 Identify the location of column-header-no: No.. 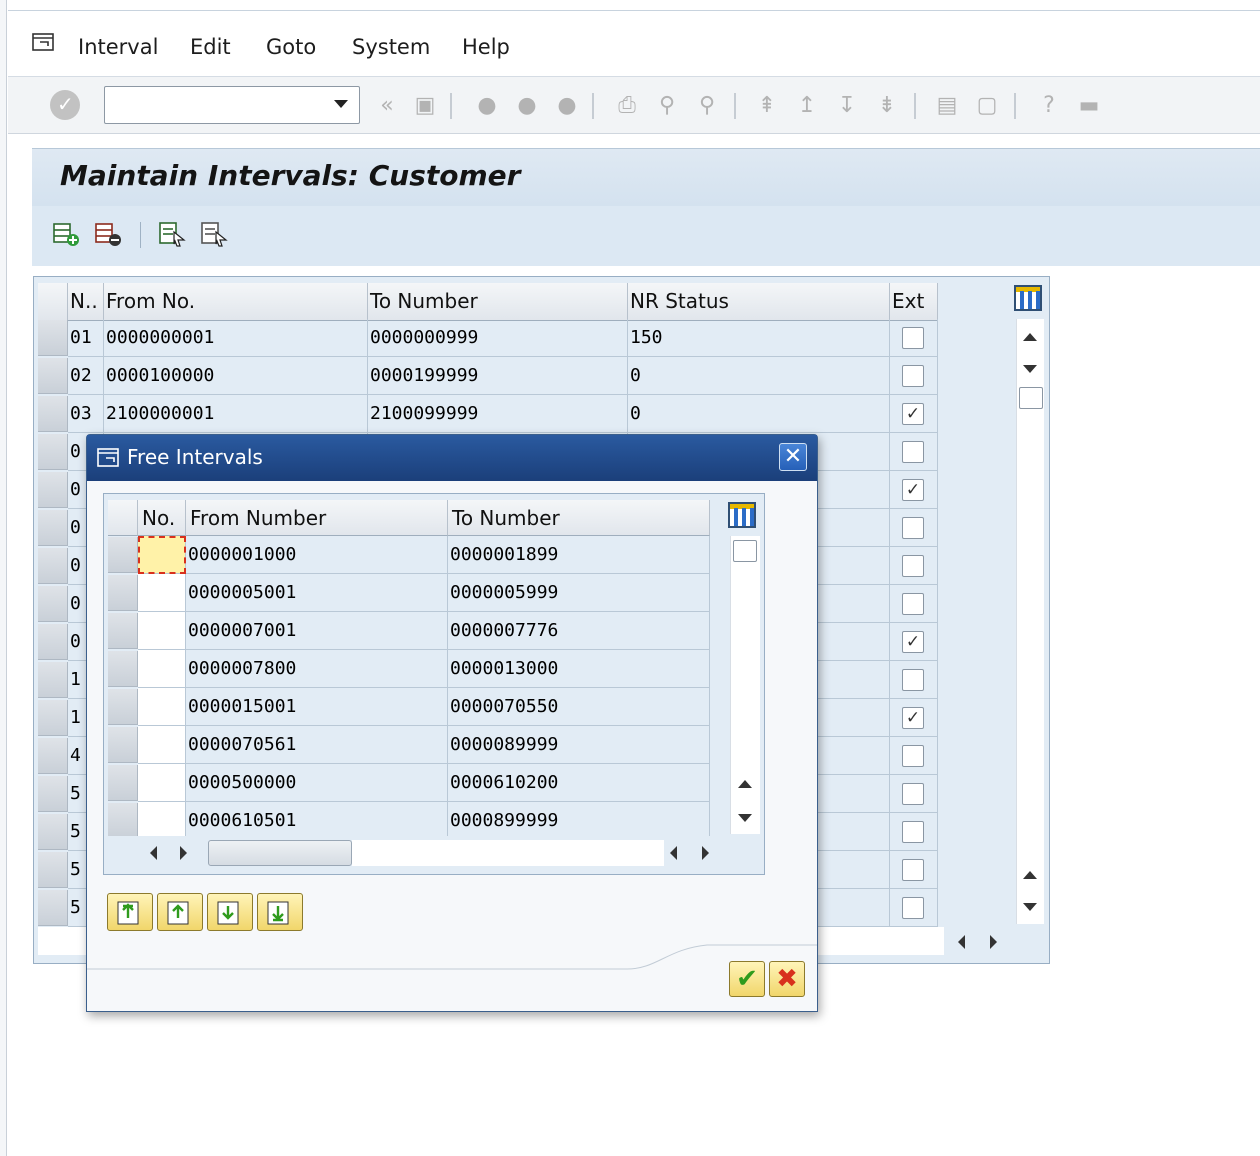
(162, 518).